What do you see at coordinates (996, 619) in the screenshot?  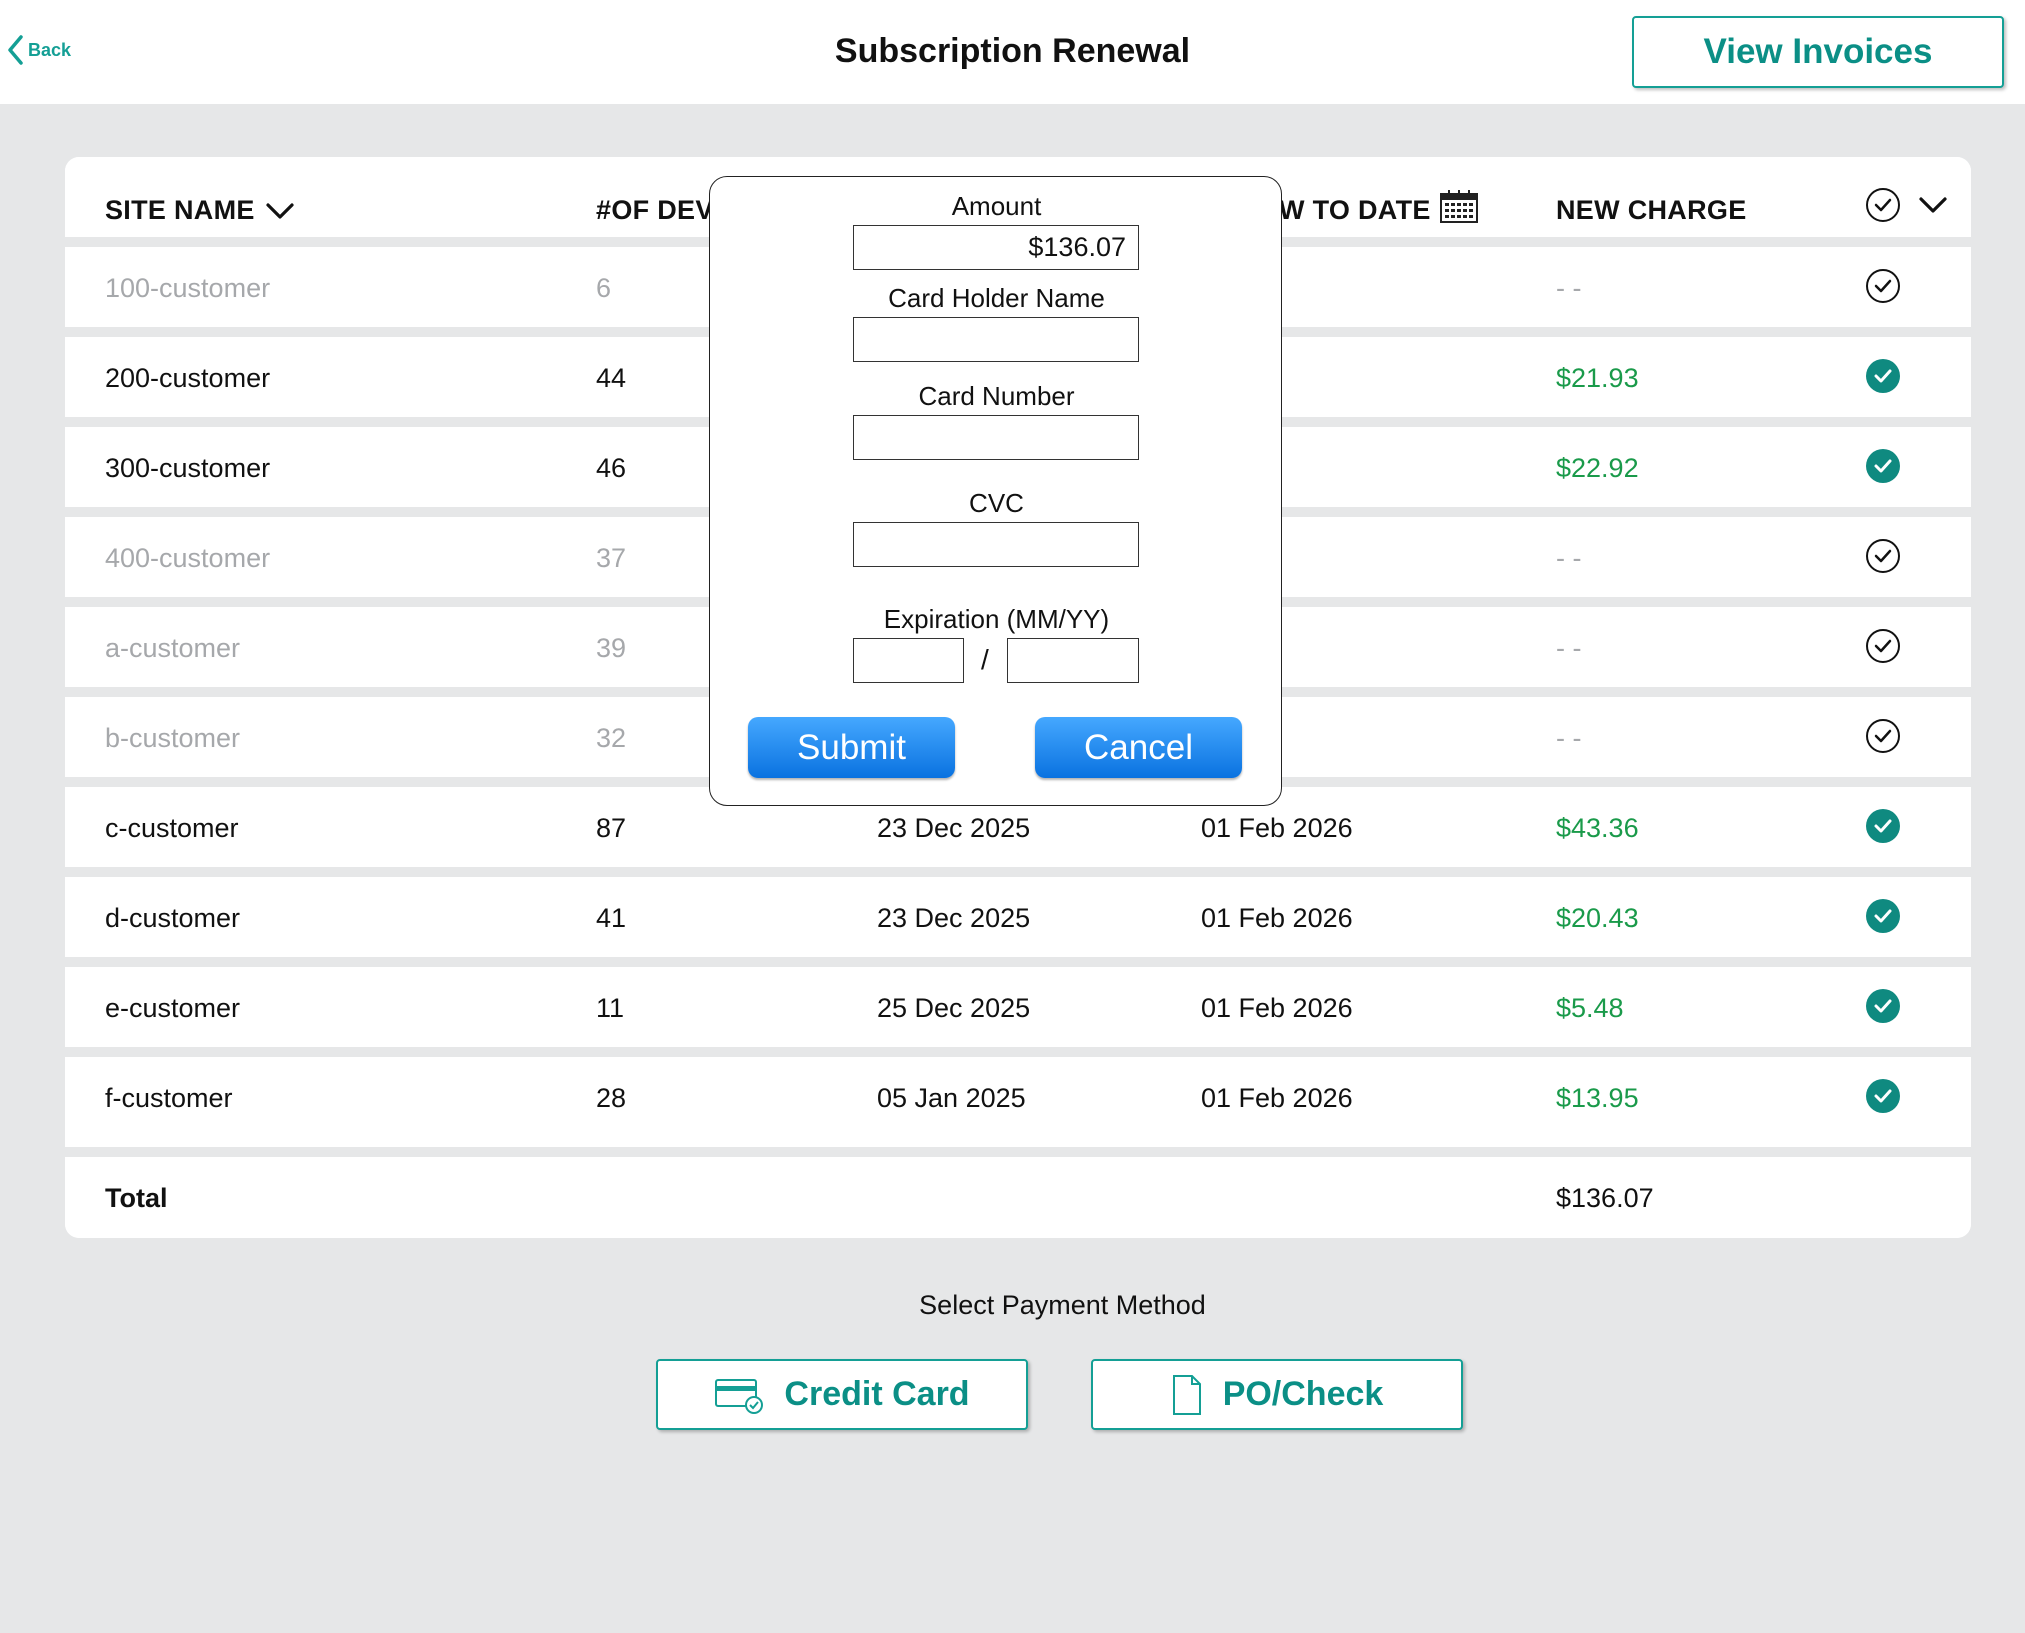 I see `expiration-label: Expiration (MM/YY)` at bounding box center [996, 619].